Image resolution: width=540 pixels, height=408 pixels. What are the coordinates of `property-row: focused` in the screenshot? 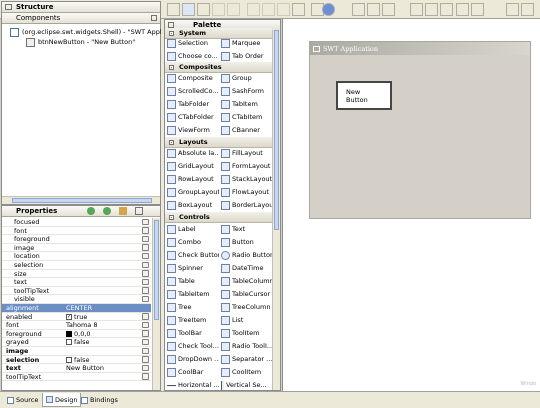 It's located at (76, 222).